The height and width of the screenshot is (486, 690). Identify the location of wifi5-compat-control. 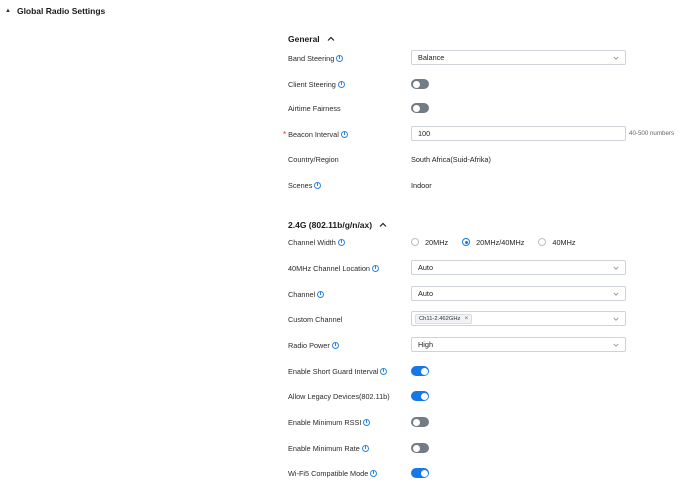
(420, 473).